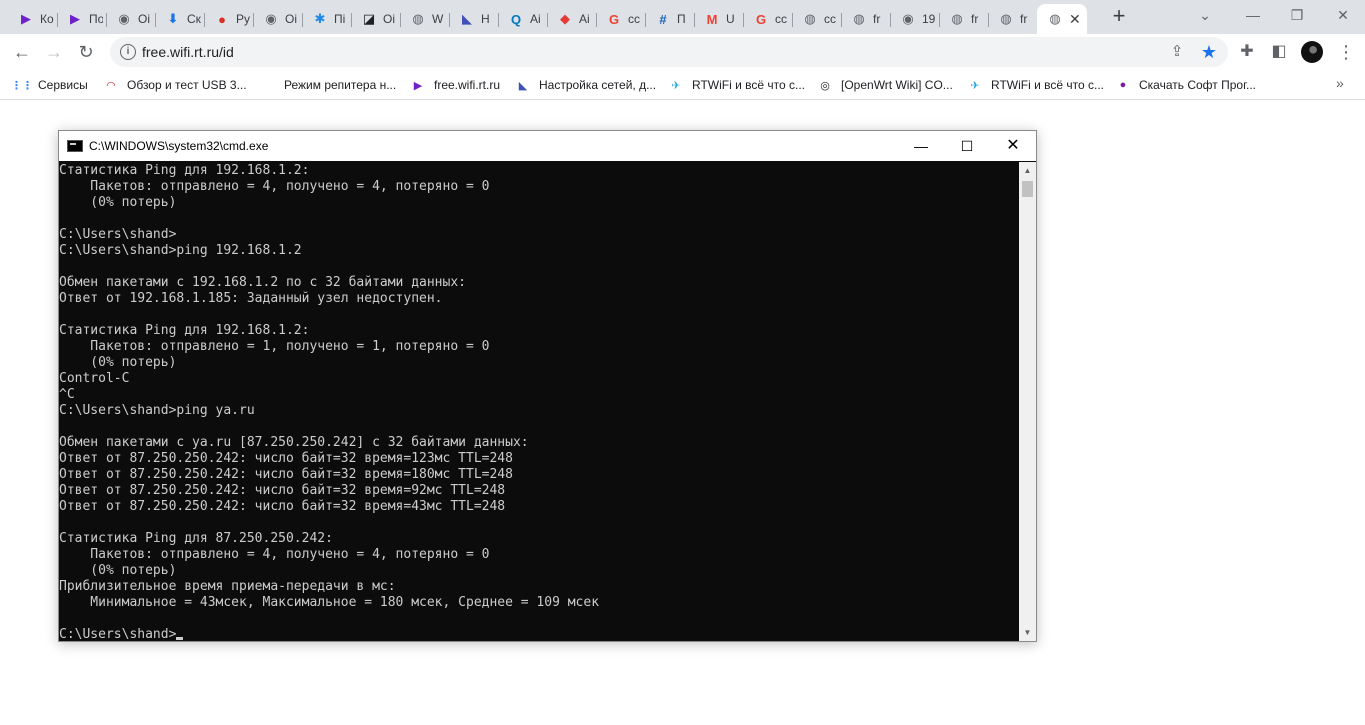  What do you see at coordinates (228, 19) in the screenshot?
I see `tab: ● Ру` at bounding box center [228, 19].